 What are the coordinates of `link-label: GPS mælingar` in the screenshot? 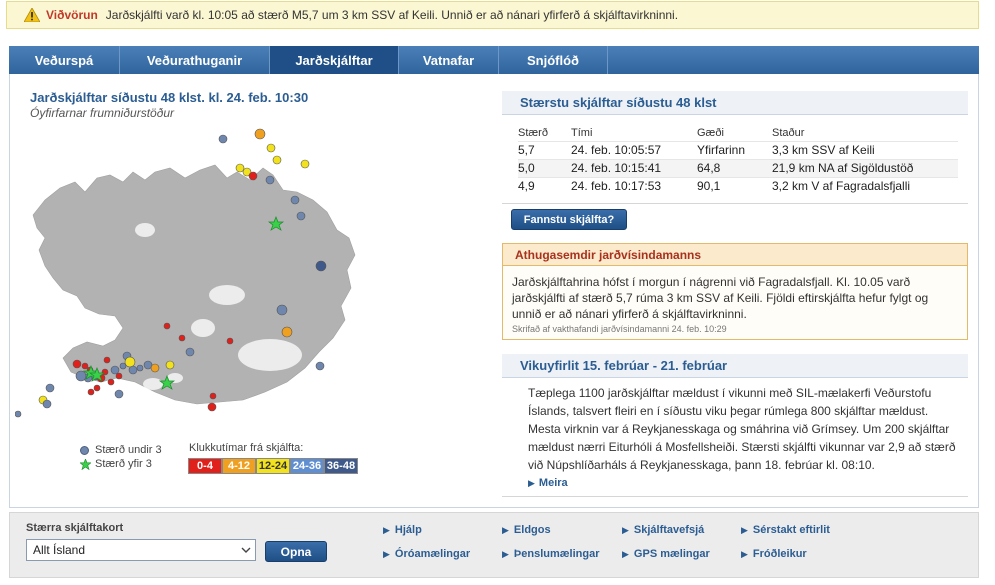 It's located at (671, 554).